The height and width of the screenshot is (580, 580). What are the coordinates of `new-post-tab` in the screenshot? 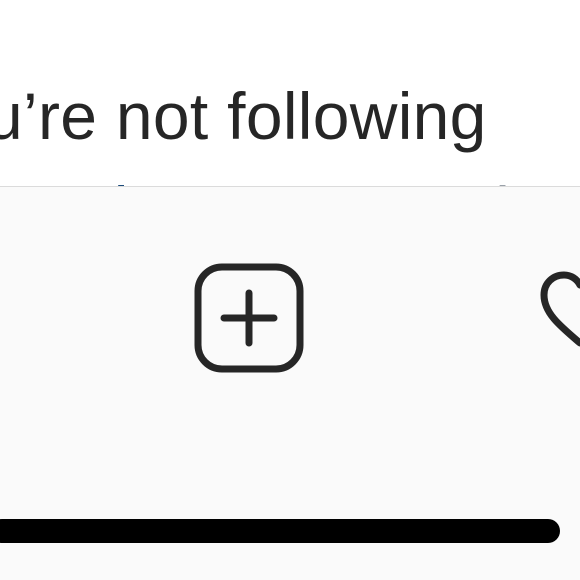 It's located at (249, 318).